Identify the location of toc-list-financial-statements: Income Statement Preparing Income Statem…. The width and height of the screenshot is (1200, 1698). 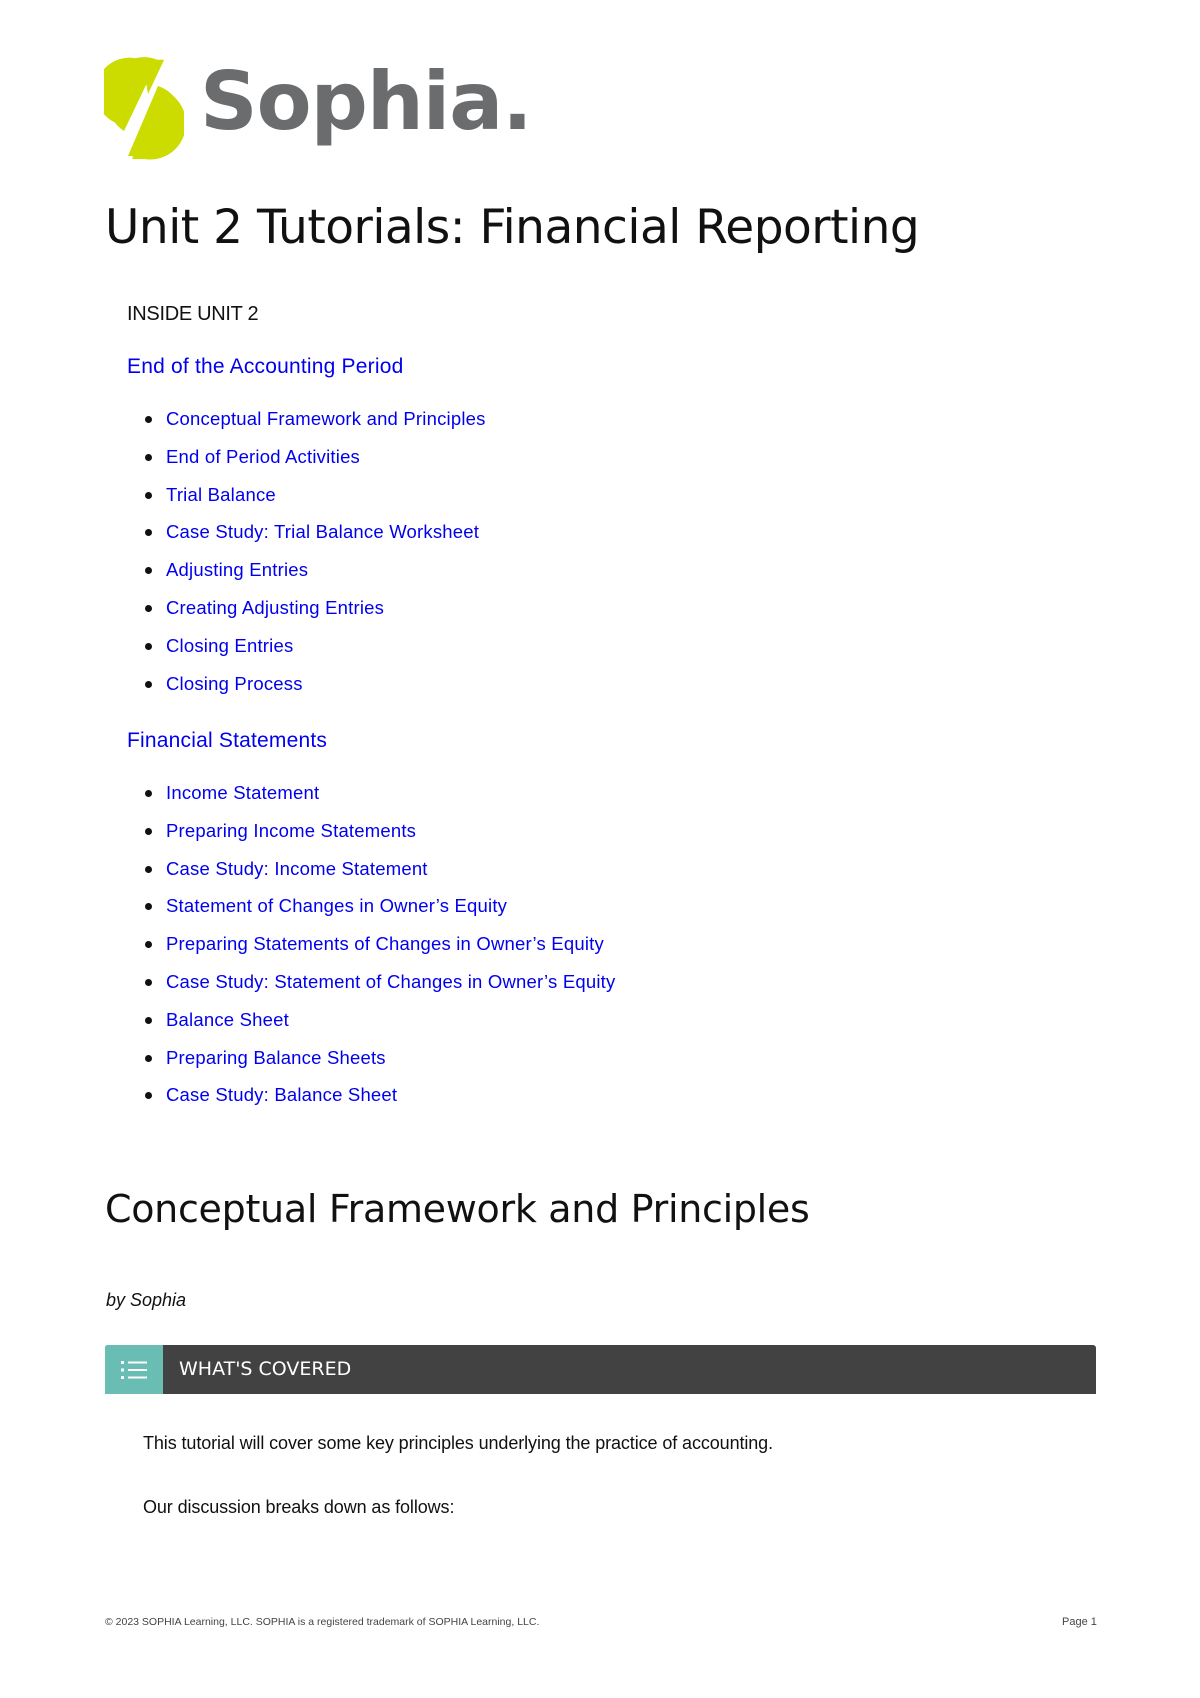
(380, 952).